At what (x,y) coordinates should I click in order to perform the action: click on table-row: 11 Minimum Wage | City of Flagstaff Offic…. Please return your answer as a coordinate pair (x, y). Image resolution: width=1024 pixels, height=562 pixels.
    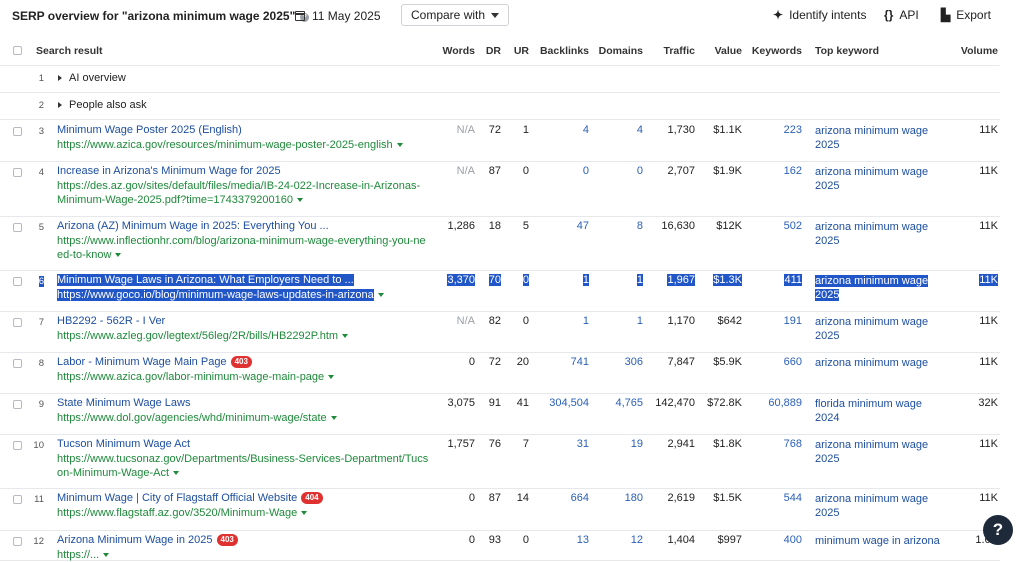
    Looking at the image, I should click on (500, 509).